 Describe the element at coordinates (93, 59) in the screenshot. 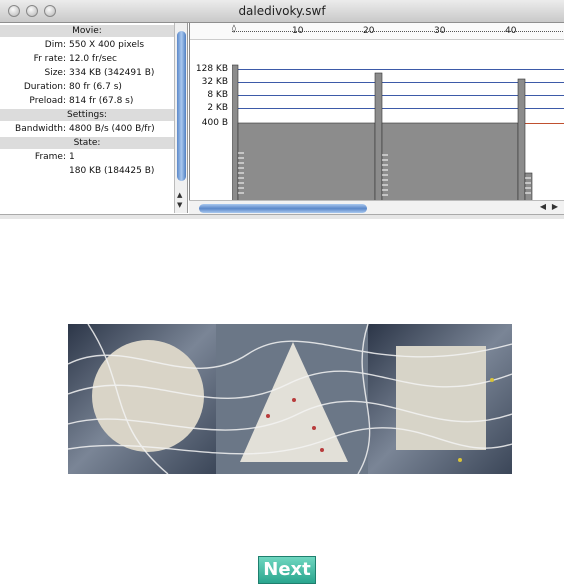

I see `info-value: 12.0 fr/sec` at that location.